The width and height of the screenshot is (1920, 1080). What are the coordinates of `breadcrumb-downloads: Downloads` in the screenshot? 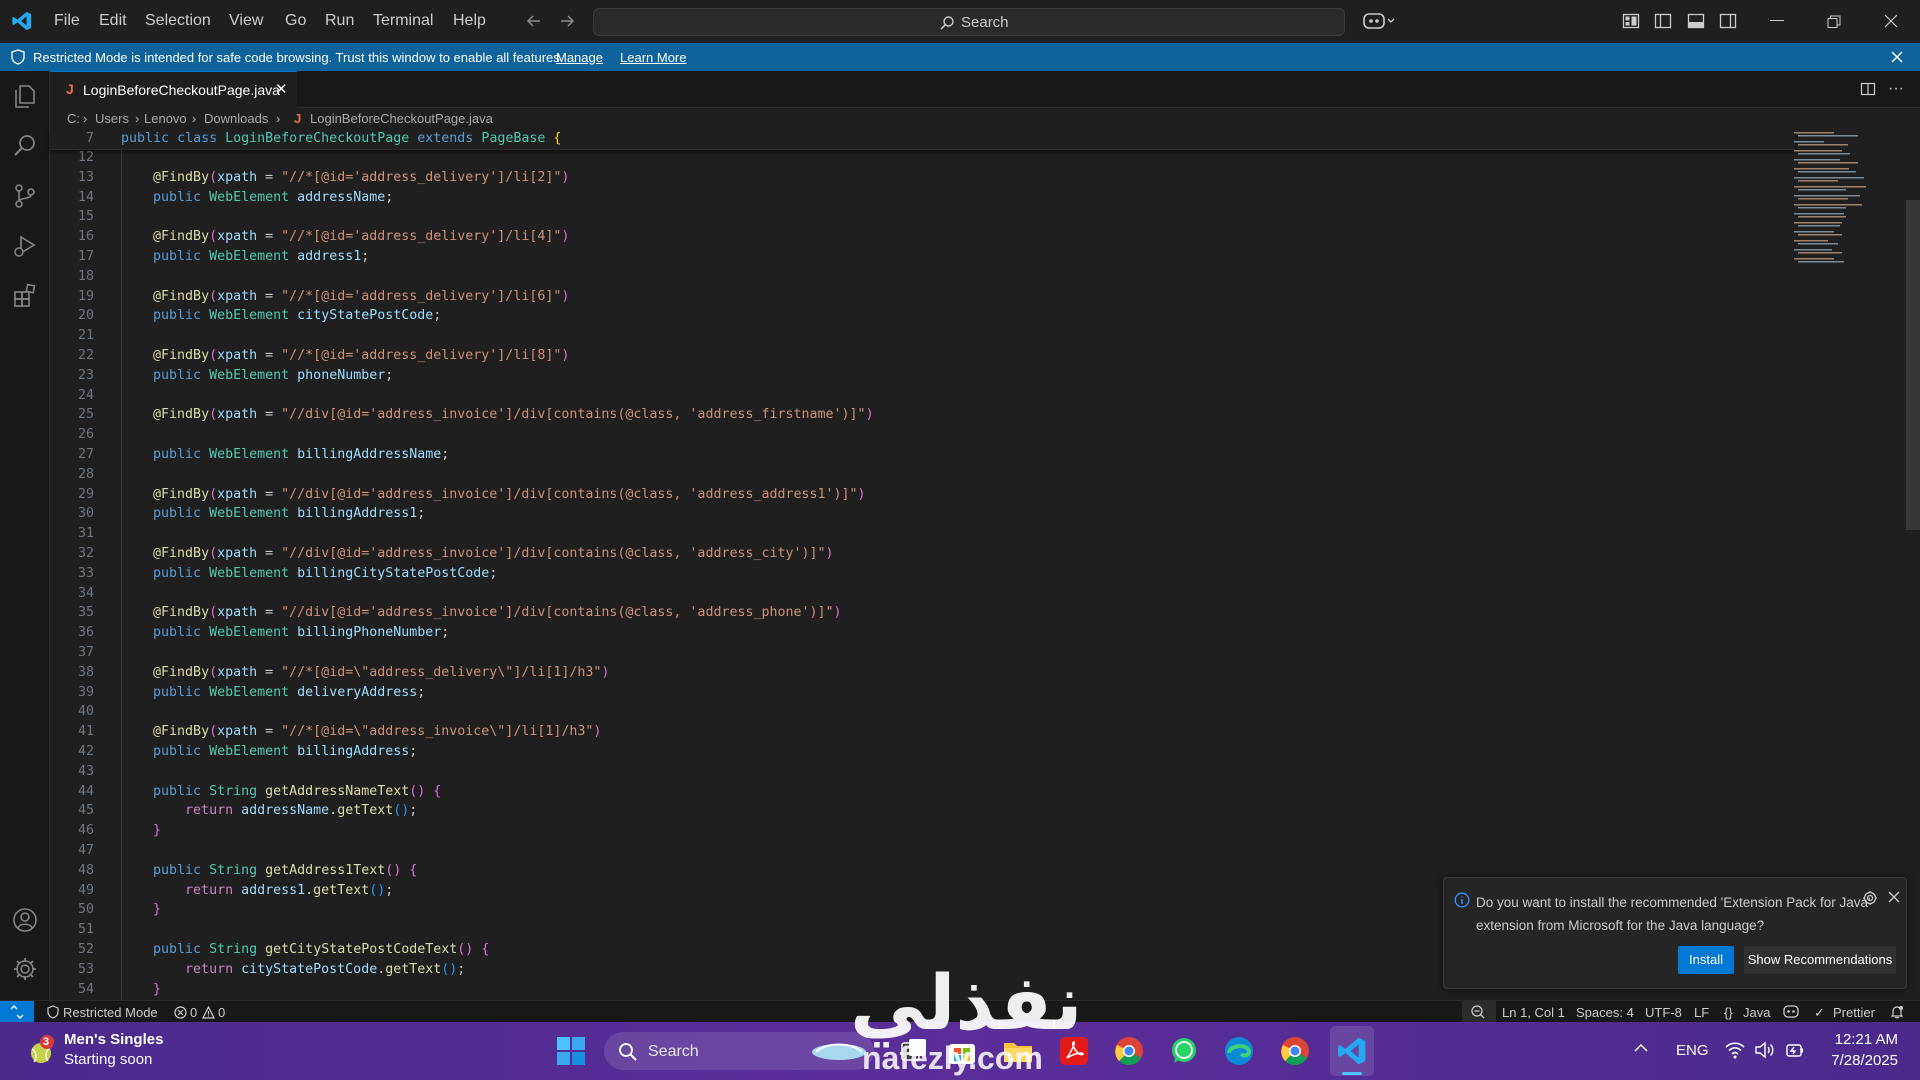 It's located at (236, 118).